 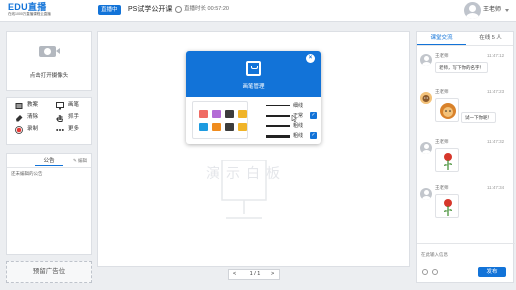 I want to click on hand-icon, so click(x=59, y=118).